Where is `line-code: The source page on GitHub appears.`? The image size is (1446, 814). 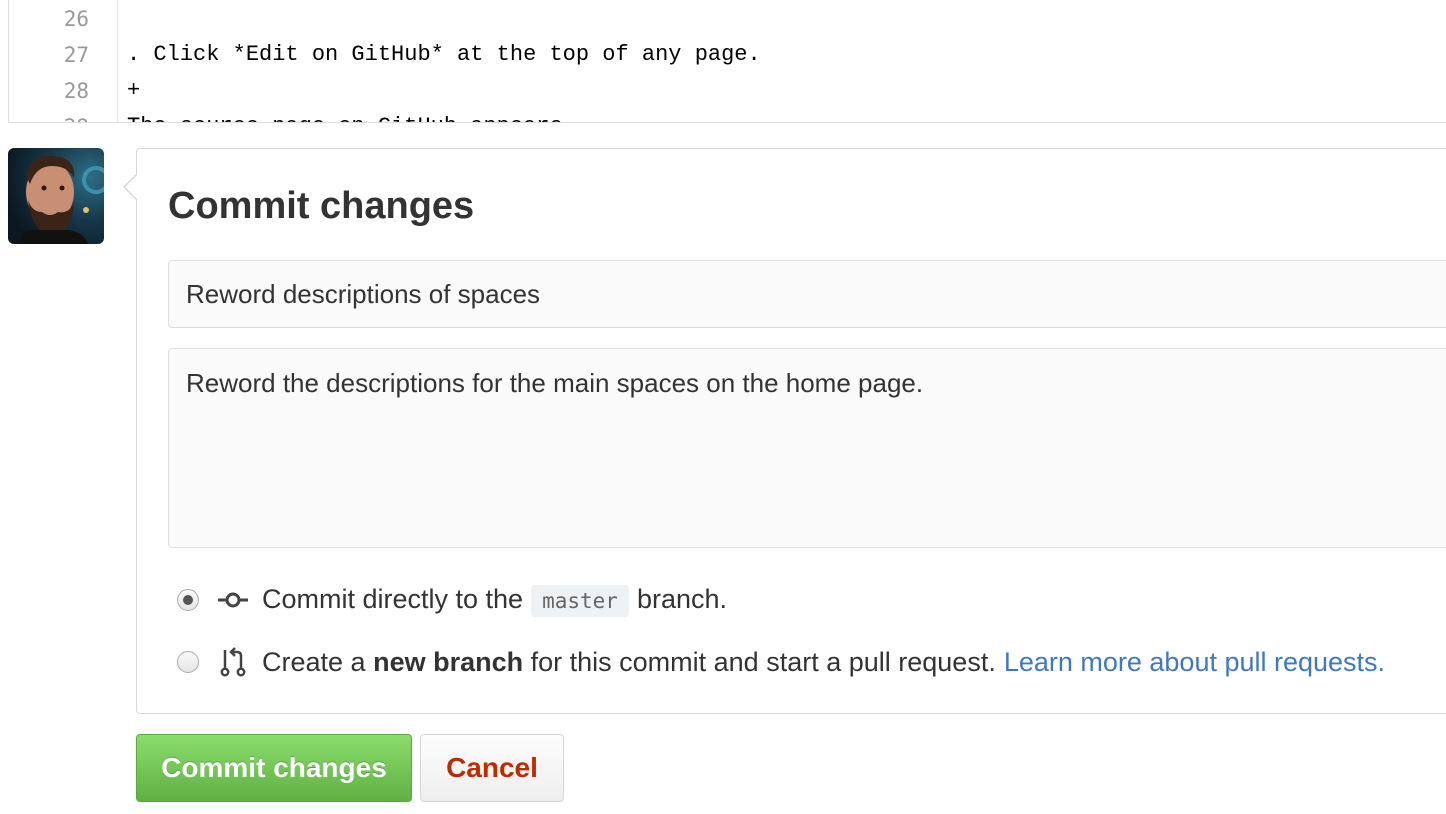 line-code: The source page on GitHub appears. is located at coordinates (351, 115).